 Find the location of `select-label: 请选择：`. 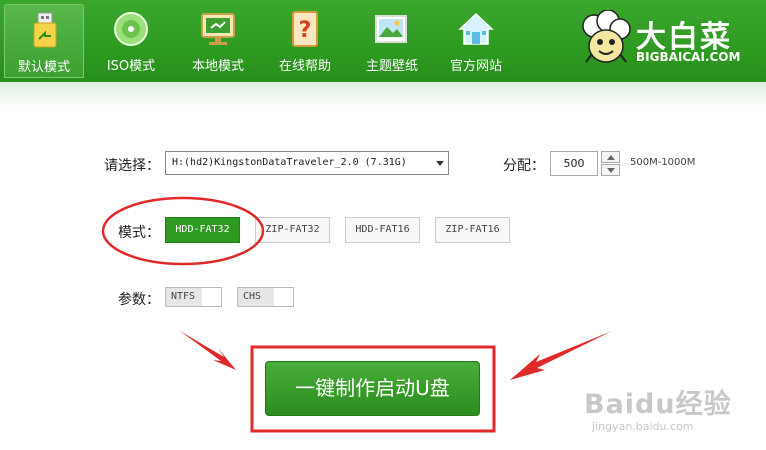

select-label: 请选择： is located at coordinates (132, 166).